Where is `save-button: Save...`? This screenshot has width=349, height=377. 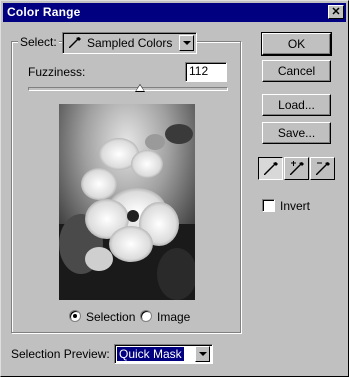 save-button: Save... is located at coordinates (296, 133).